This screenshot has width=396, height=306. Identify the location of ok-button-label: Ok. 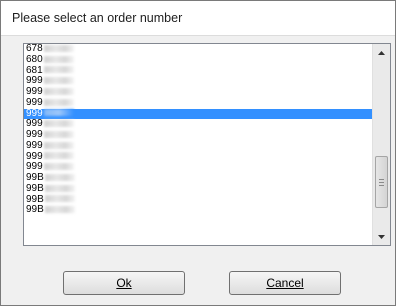
(124, 283).